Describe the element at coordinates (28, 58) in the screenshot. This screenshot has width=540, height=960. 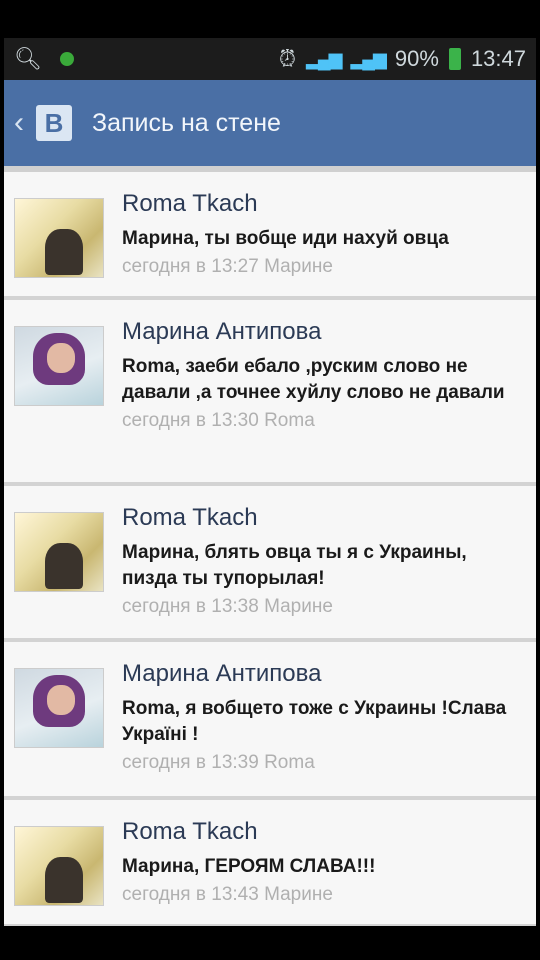
I see `search-icon: 🔍︎` at that location.